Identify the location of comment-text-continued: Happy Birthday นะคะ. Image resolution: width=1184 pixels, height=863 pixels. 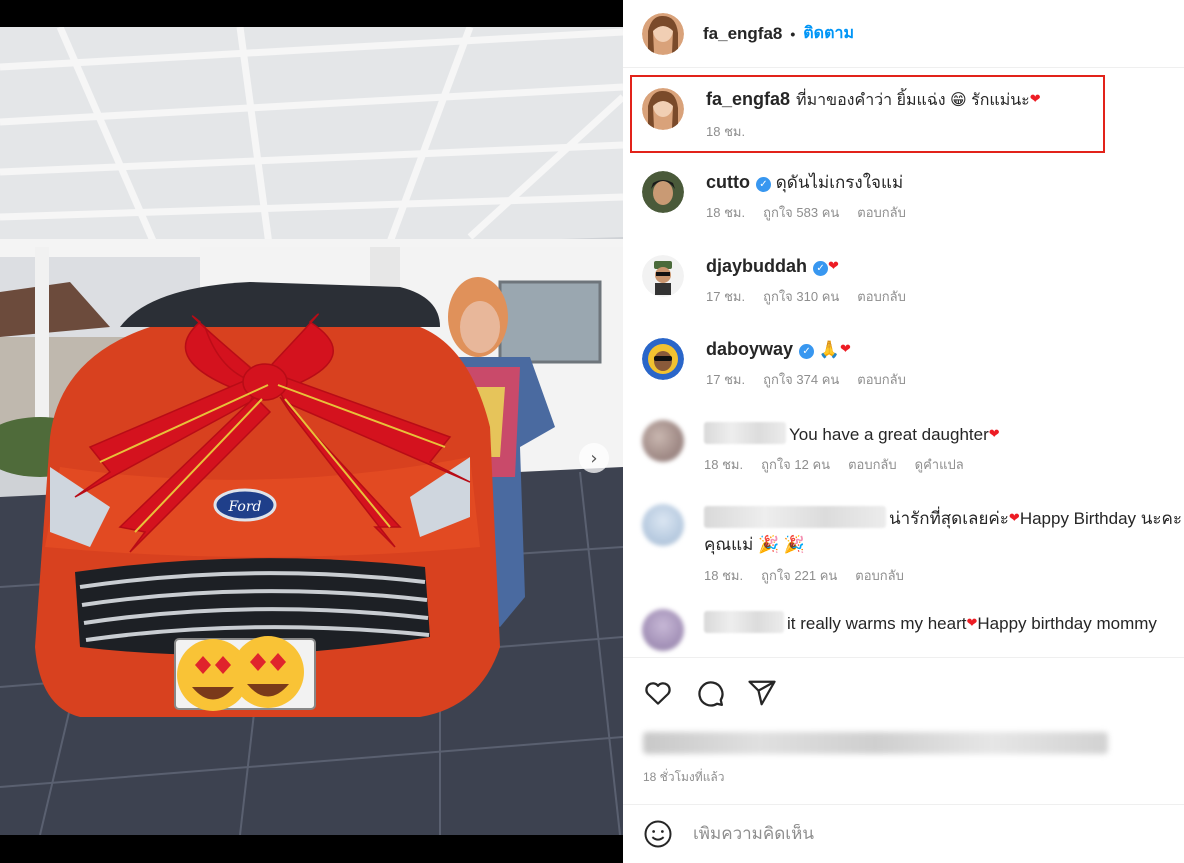
(1101, 518).